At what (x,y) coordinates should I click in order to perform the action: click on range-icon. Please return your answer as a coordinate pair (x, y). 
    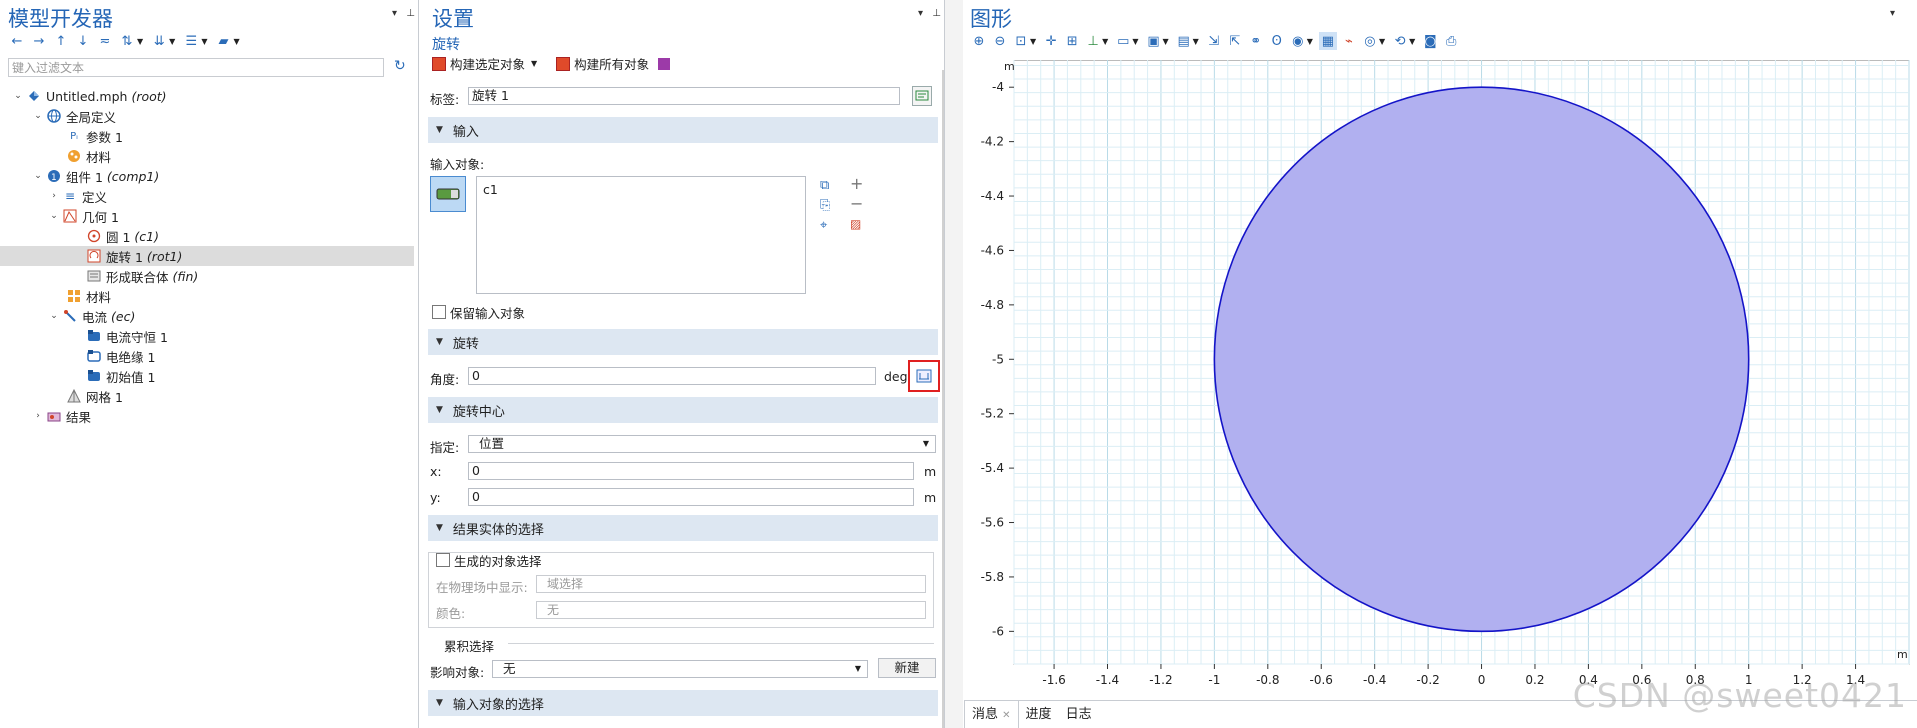
    Looking at the image, I should click on (924, 376).